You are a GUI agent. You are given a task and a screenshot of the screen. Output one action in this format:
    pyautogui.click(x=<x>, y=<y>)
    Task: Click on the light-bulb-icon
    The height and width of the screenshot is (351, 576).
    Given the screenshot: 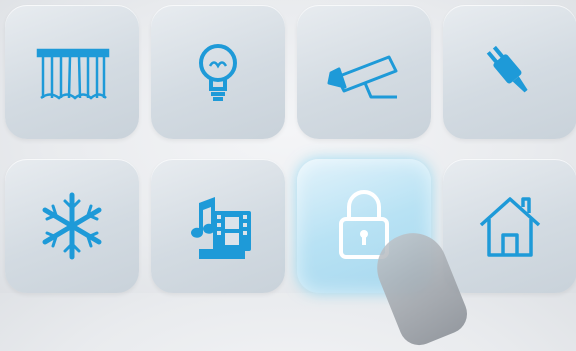 What is the action you would take?
    pyautogui.click(x=218, y=72)
    